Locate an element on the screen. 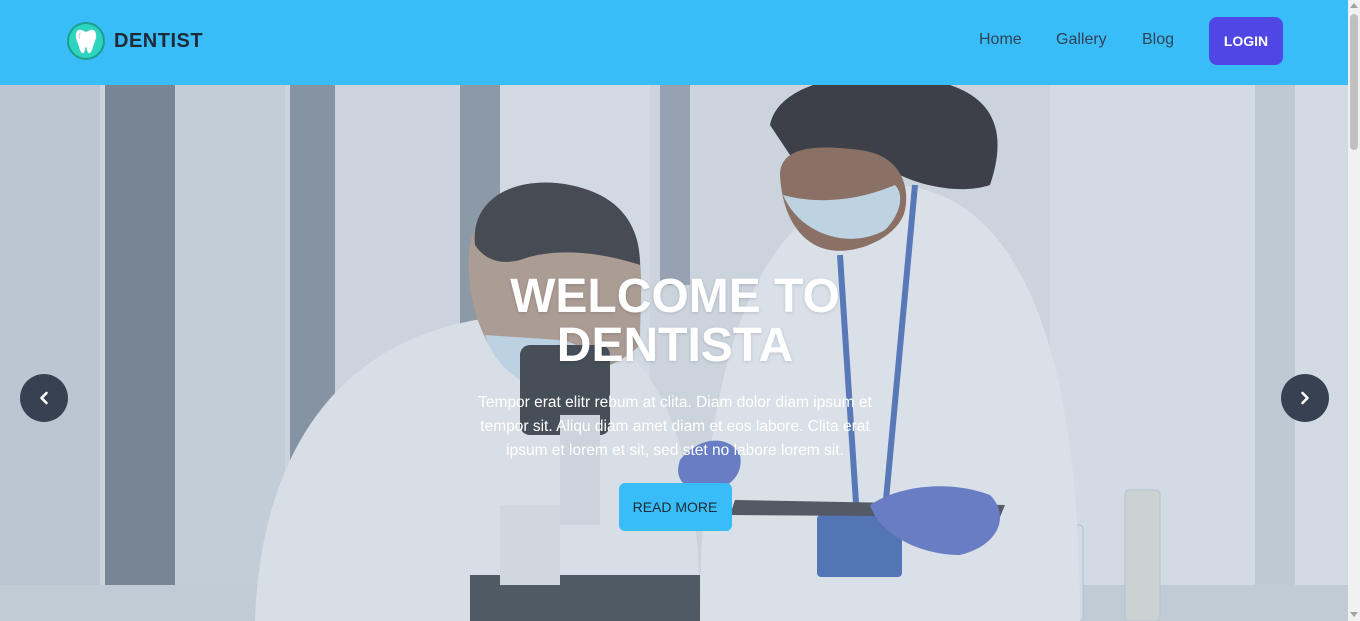 This screenshot has height=621, width=1360. hero-title: WELCOME TO DENTISTA is located at coordinates (675, 321).